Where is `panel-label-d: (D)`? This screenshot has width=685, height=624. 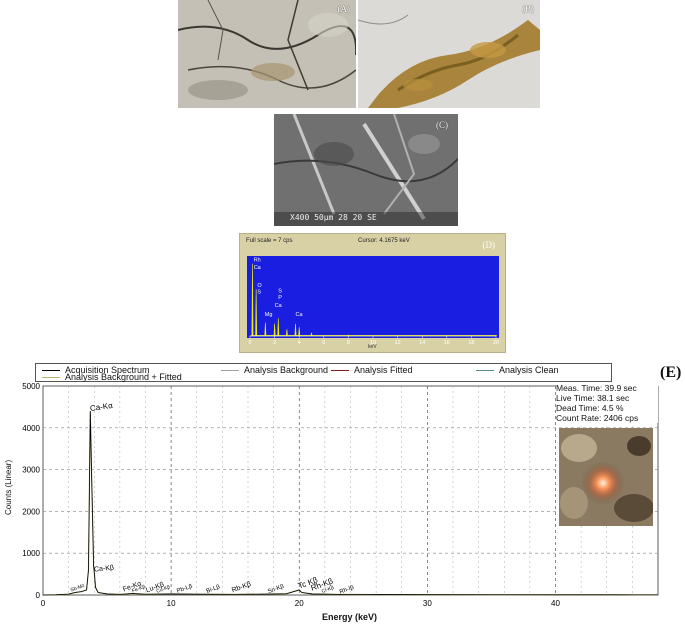 panel-label-d: (D) is located at coordinates (489, 245).